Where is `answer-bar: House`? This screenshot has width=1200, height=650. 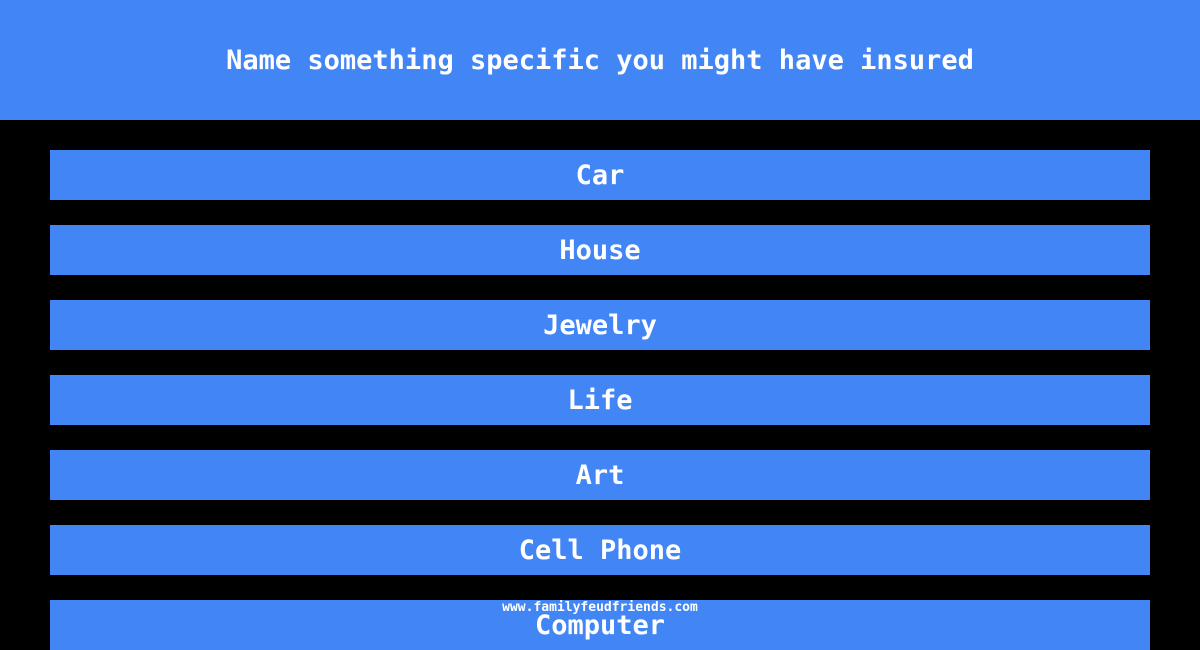 answer-bar: House is located at coordinates (600, 250).